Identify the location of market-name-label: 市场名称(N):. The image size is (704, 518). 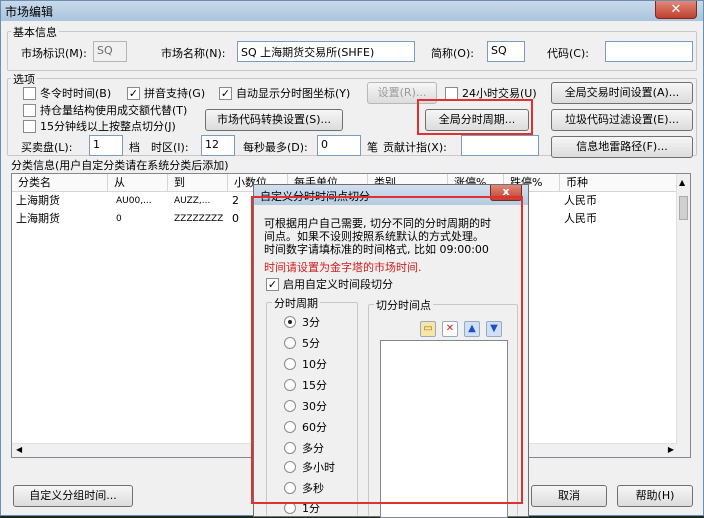
(193, 53).